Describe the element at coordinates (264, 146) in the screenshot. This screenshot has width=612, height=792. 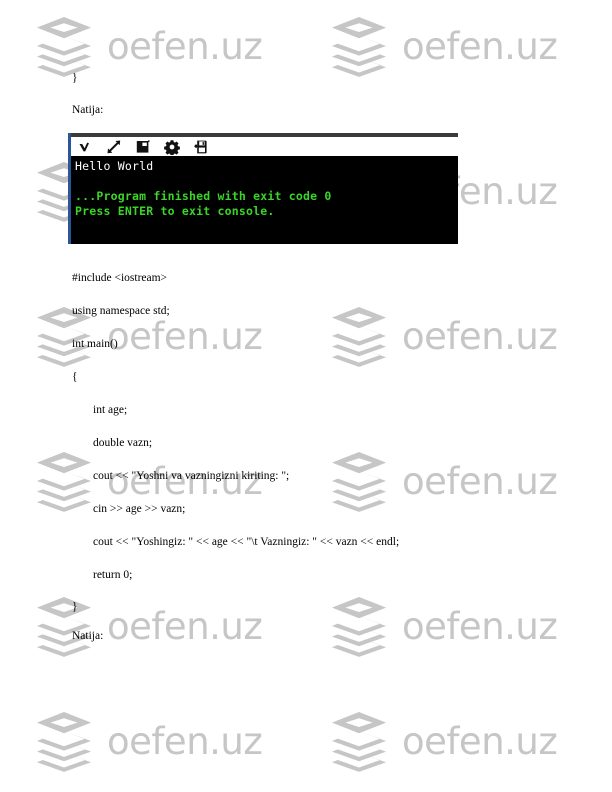
I see `console-toolbar` at that location.